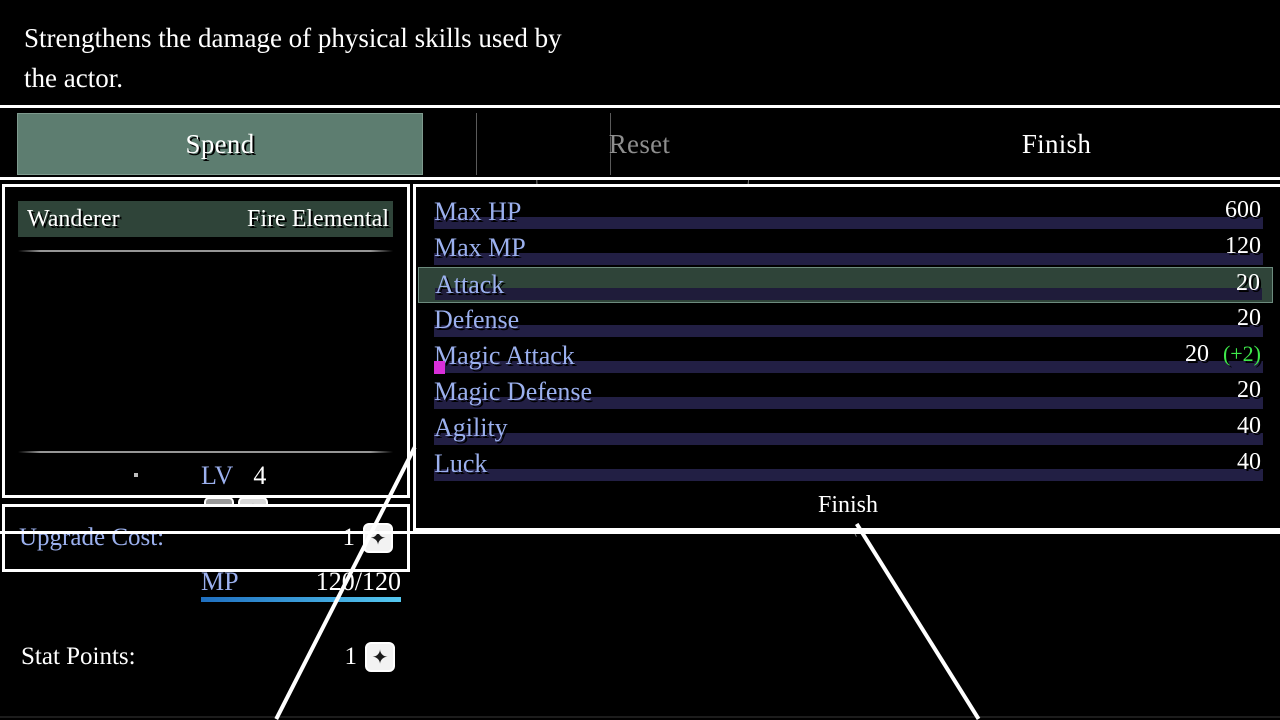 This screenshot has width=1280, height=720. Describe the element at coordinates (1056, 144) in the screenshot. I see `finish-command-button: Finish` at that location.